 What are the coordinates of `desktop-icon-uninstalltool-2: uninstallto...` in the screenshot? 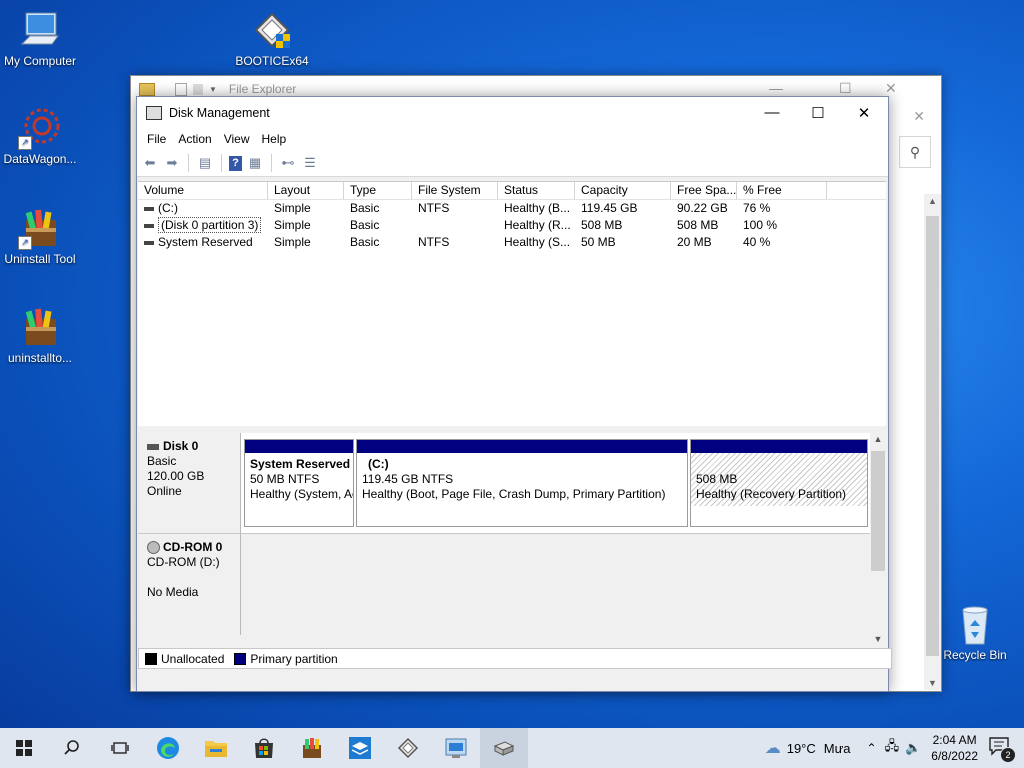 It's located at (40, 335).